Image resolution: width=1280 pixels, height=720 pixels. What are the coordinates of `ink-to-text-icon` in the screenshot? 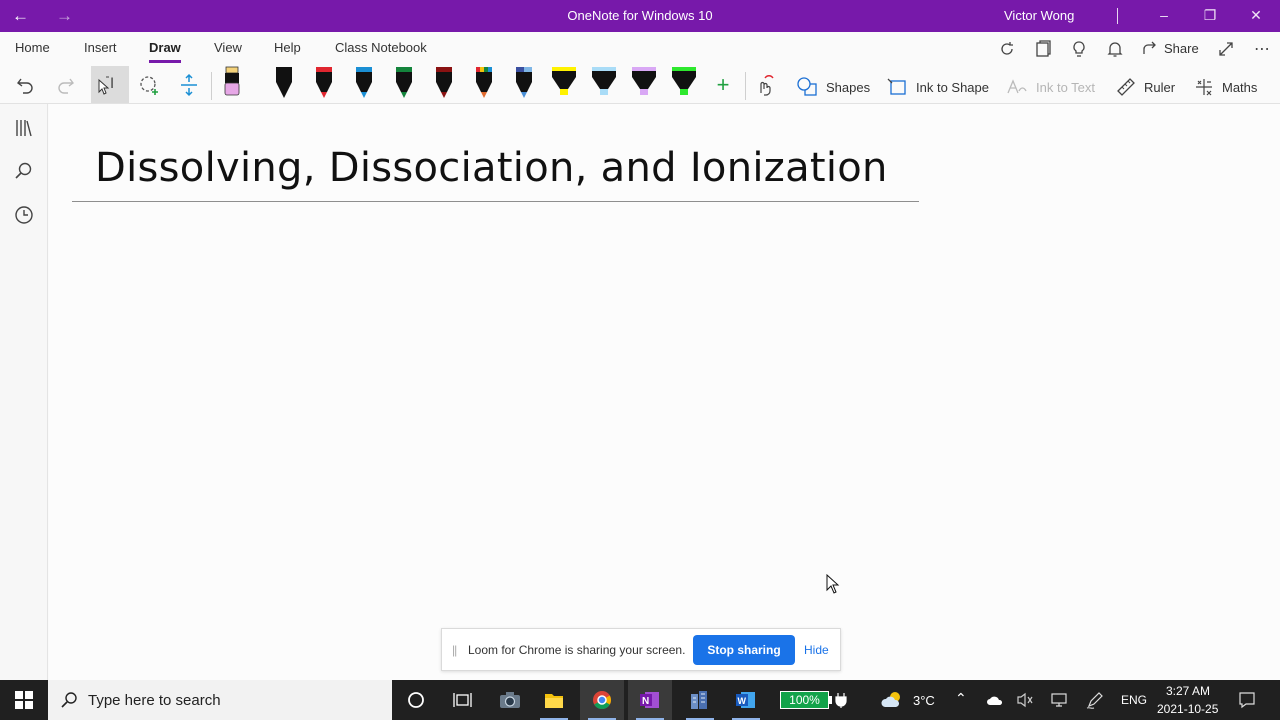 It's located at (1017, 86).